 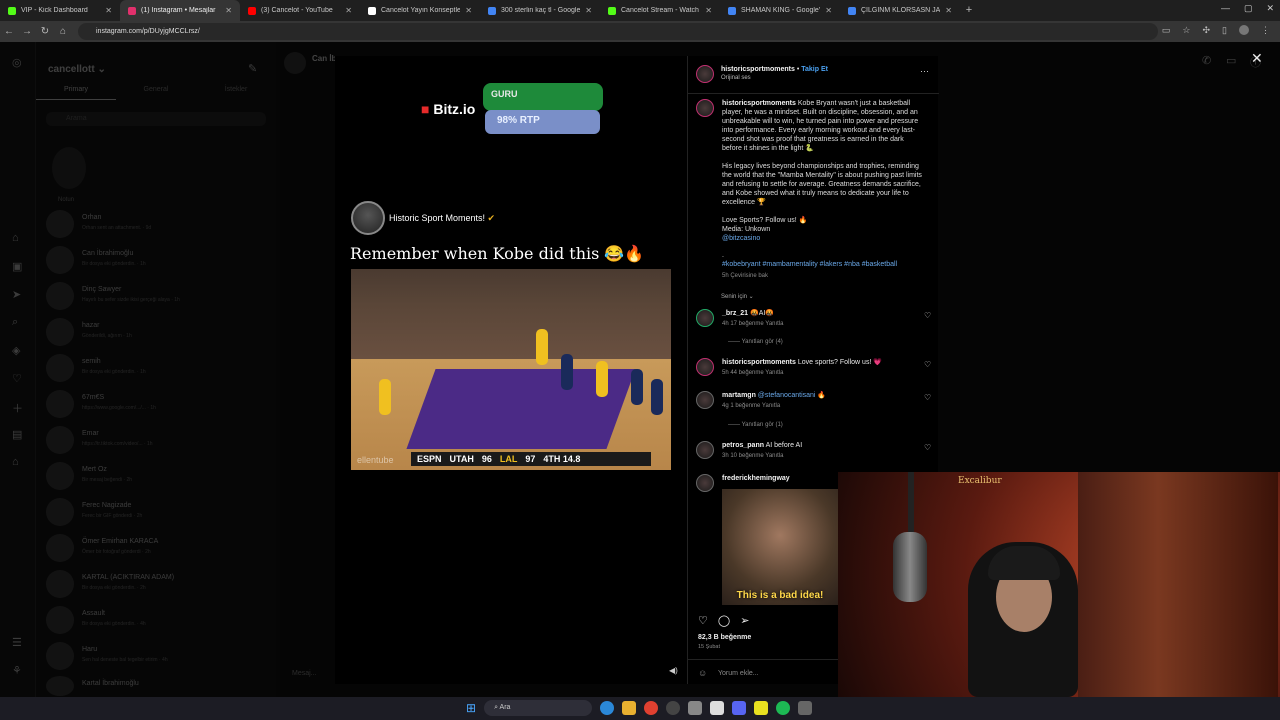 I want to click on post-date: 15 Şubat, so click(x=709, y=647).